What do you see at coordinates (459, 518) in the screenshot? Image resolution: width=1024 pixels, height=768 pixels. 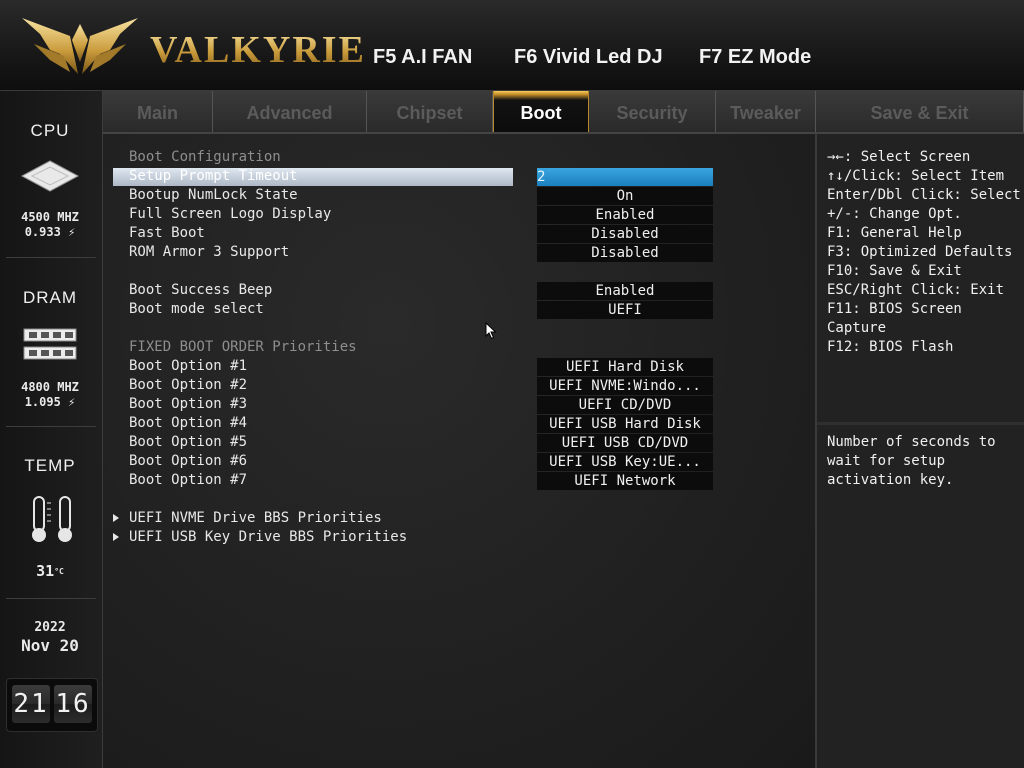 I see `submenu-nvme-bbs-priorities: UEFI NVME Drive BBS Priorities` at bounding box center [459, 518].